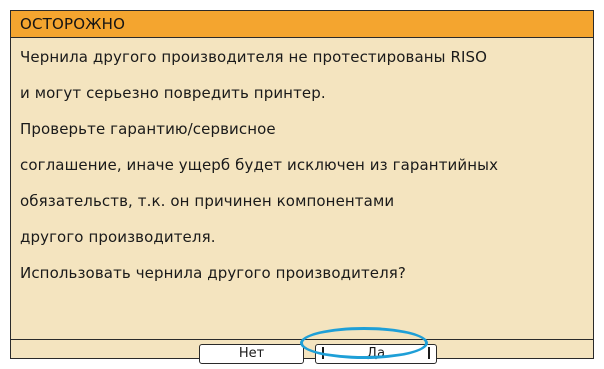 The width and height of the screenshot is (604, 369). I want to click on message-line-3: Проверьте гарантию/сервисное, so click(148, 129).